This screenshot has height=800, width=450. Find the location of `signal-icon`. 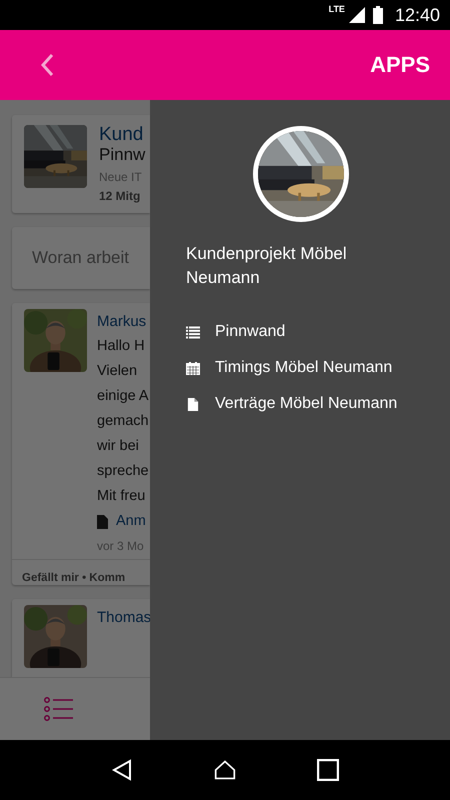

signal-icon is located at coordinates (356, 15).